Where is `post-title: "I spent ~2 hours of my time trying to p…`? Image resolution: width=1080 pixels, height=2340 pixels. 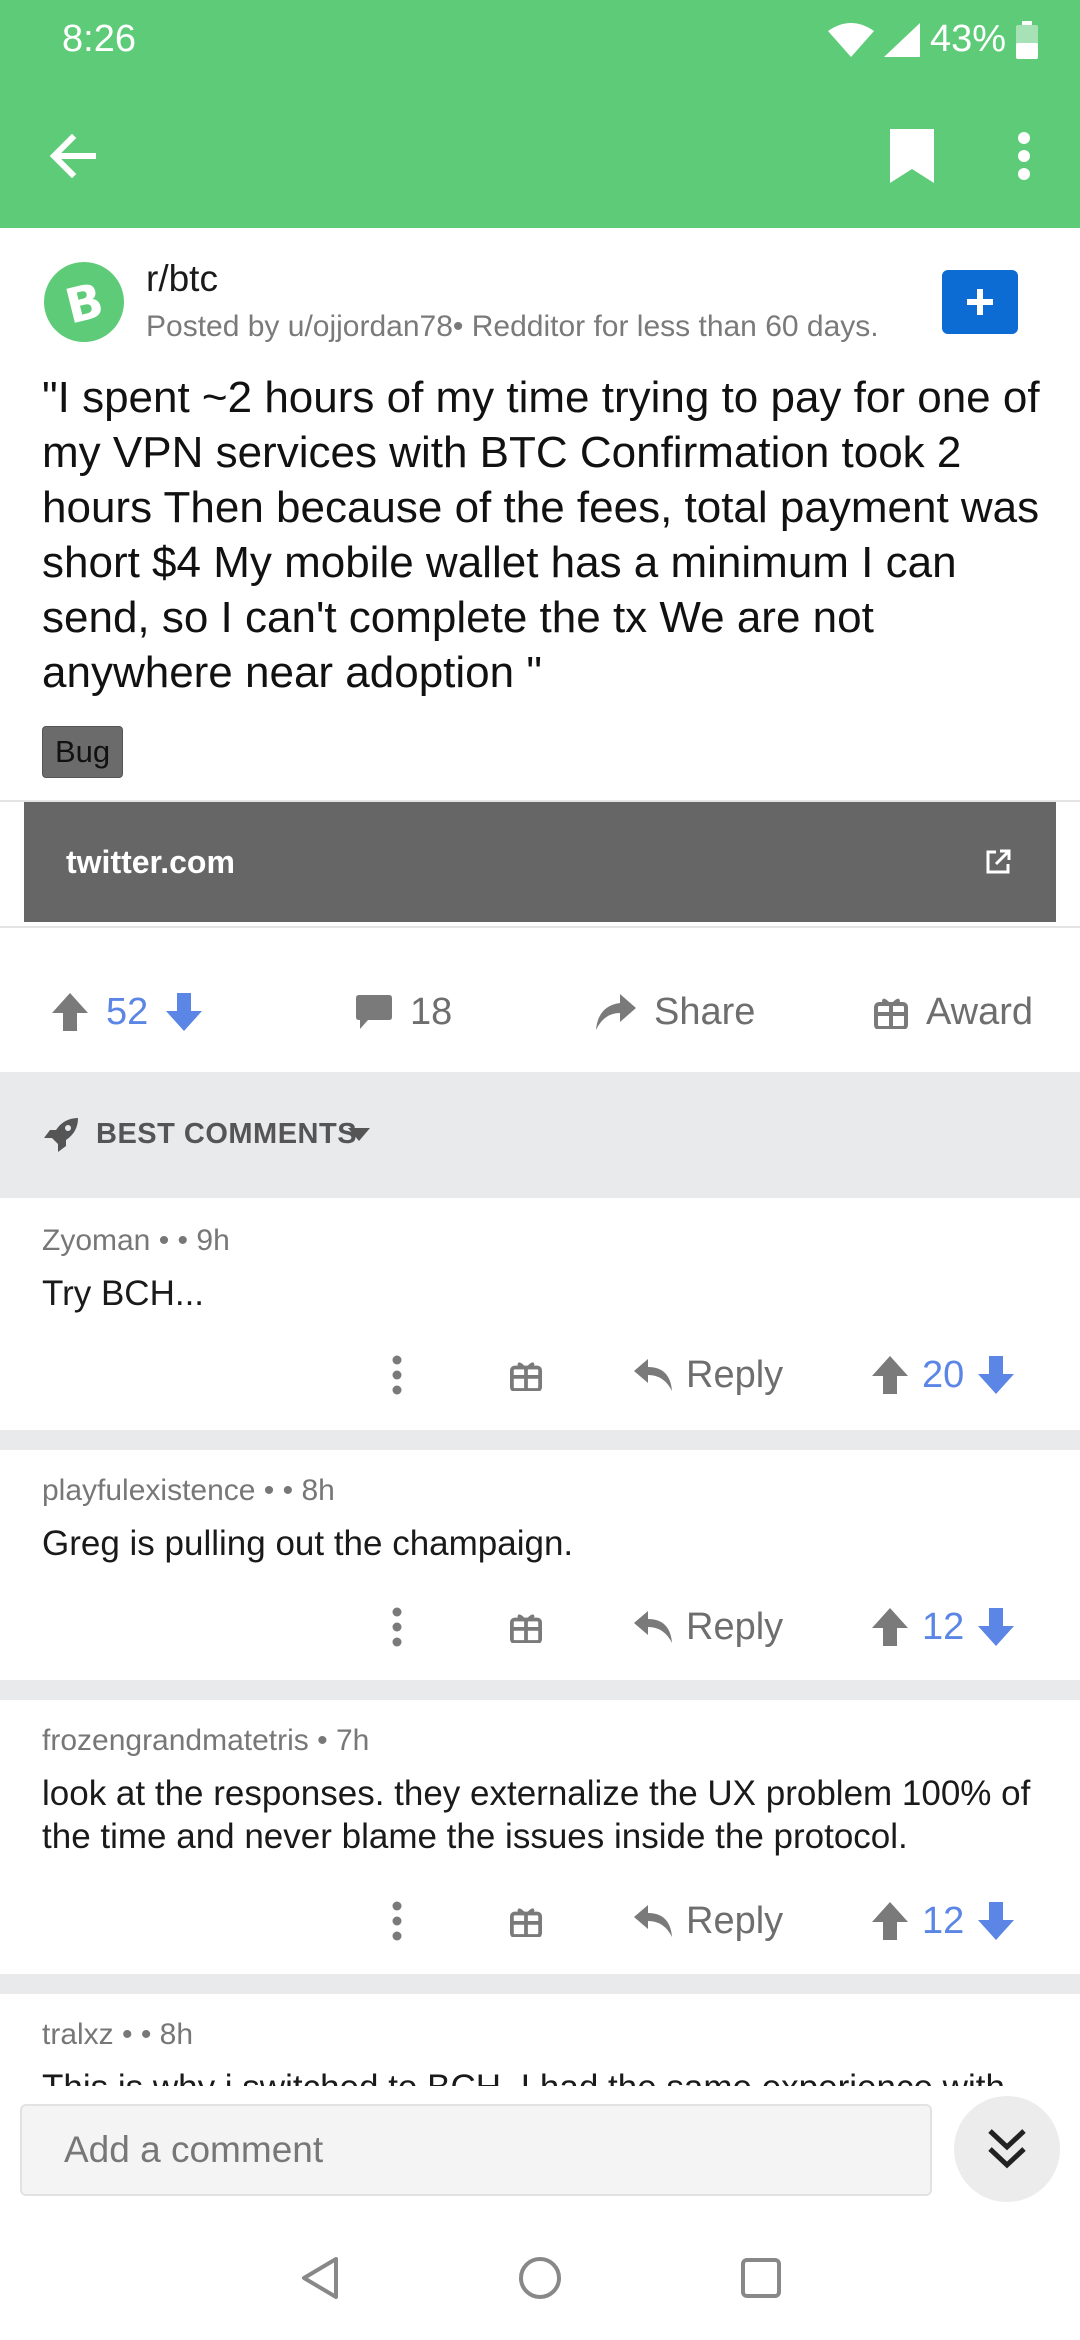
post-title: "I spent ~2 hours of my time trying to p… is located at coordinates (541, 535).